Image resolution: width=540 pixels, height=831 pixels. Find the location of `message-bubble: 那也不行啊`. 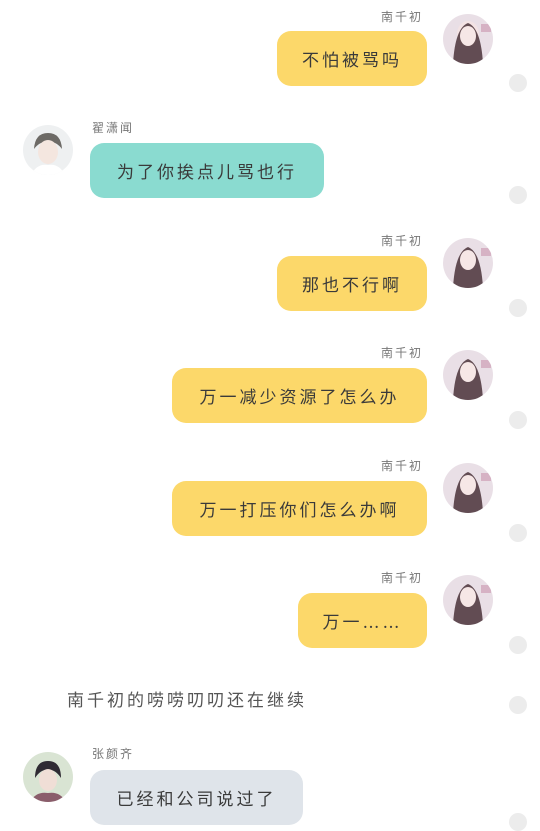

message-bubble: 那也不行啊 is located at coordinates (352, 283).